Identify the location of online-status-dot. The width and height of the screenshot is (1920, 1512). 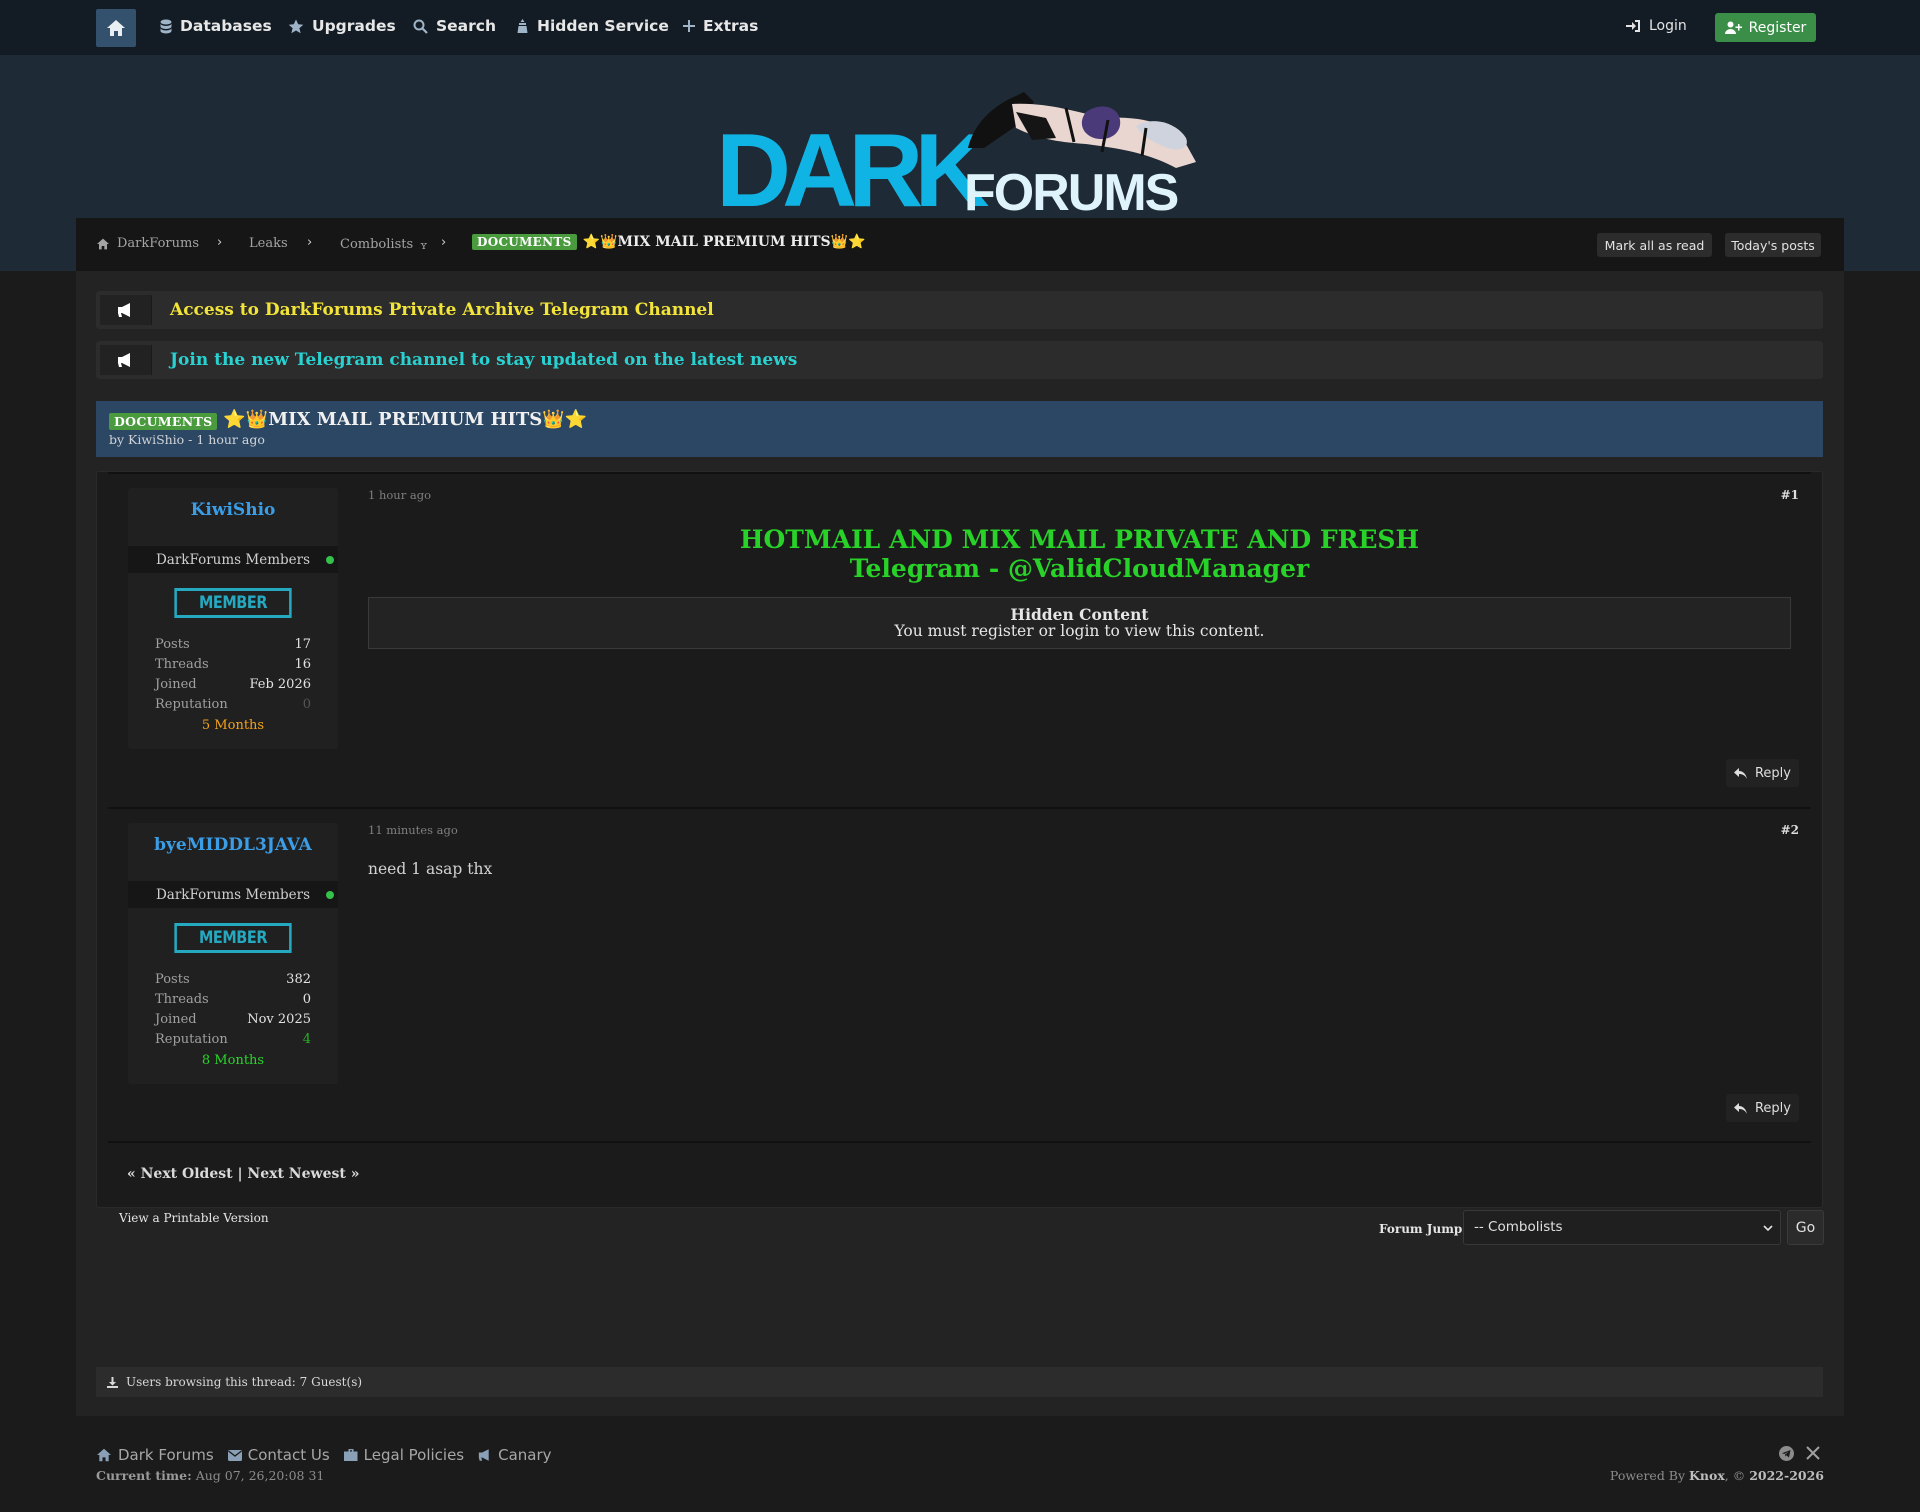
(330, 560).